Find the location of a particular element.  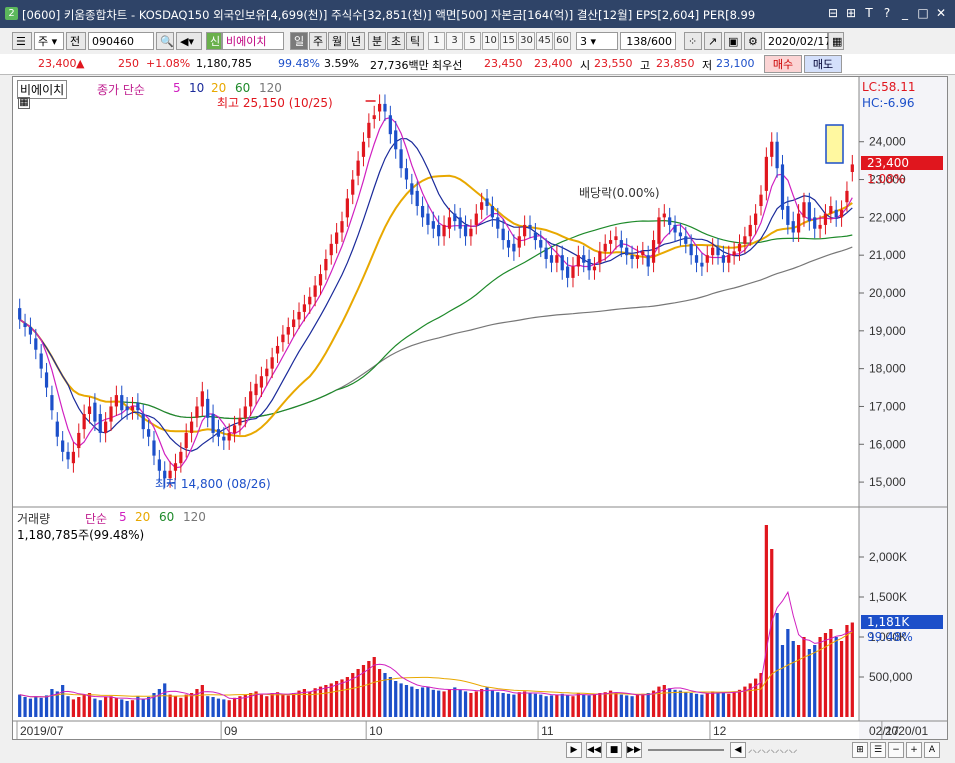

help-icon: ? is located at coordinates (887, 13).